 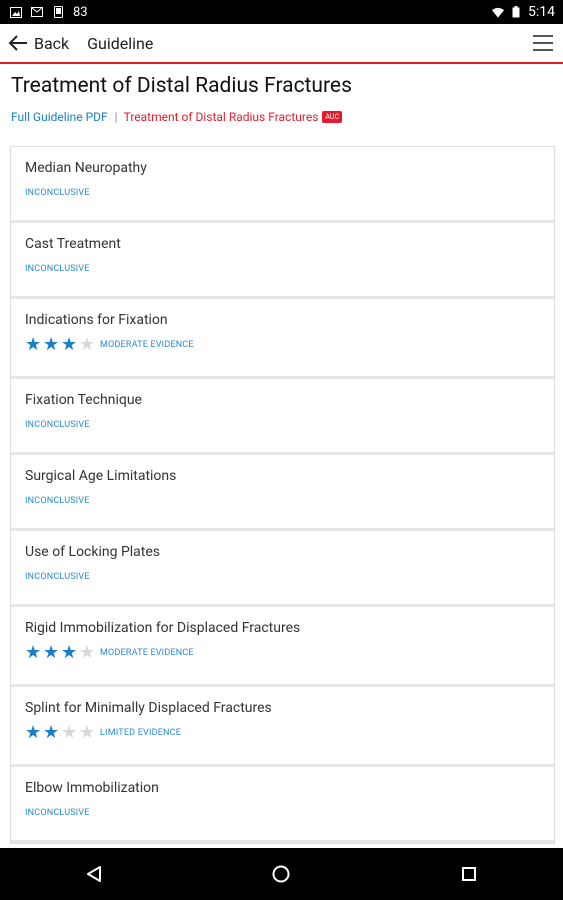 What do you see at coordinates (16, 12) in the screenshot?
I see `image-notification-icon` at bounding box center [16, 12].